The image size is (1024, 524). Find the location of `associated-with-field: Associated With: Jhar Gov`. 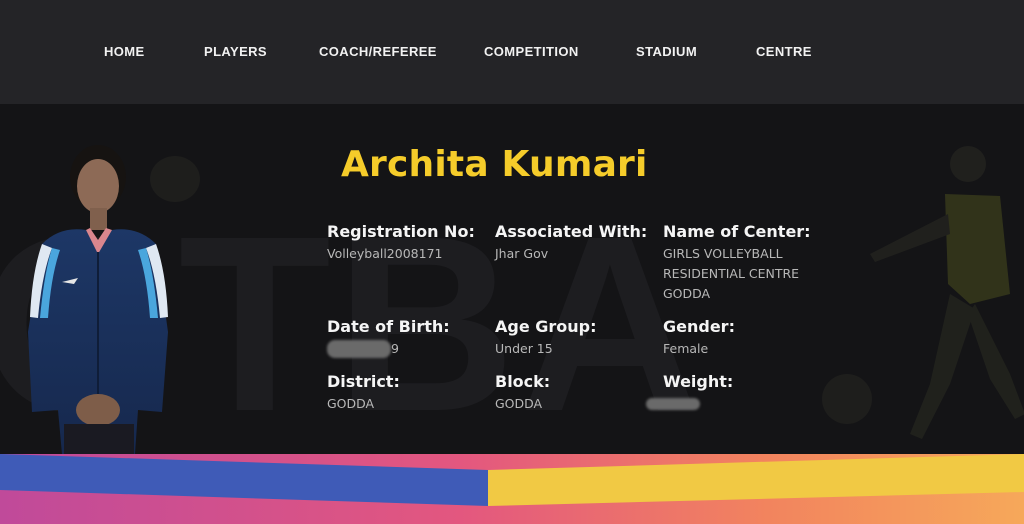

associated-with-field: Associated With: Jhar Gov is located at coordinates (580, 243).